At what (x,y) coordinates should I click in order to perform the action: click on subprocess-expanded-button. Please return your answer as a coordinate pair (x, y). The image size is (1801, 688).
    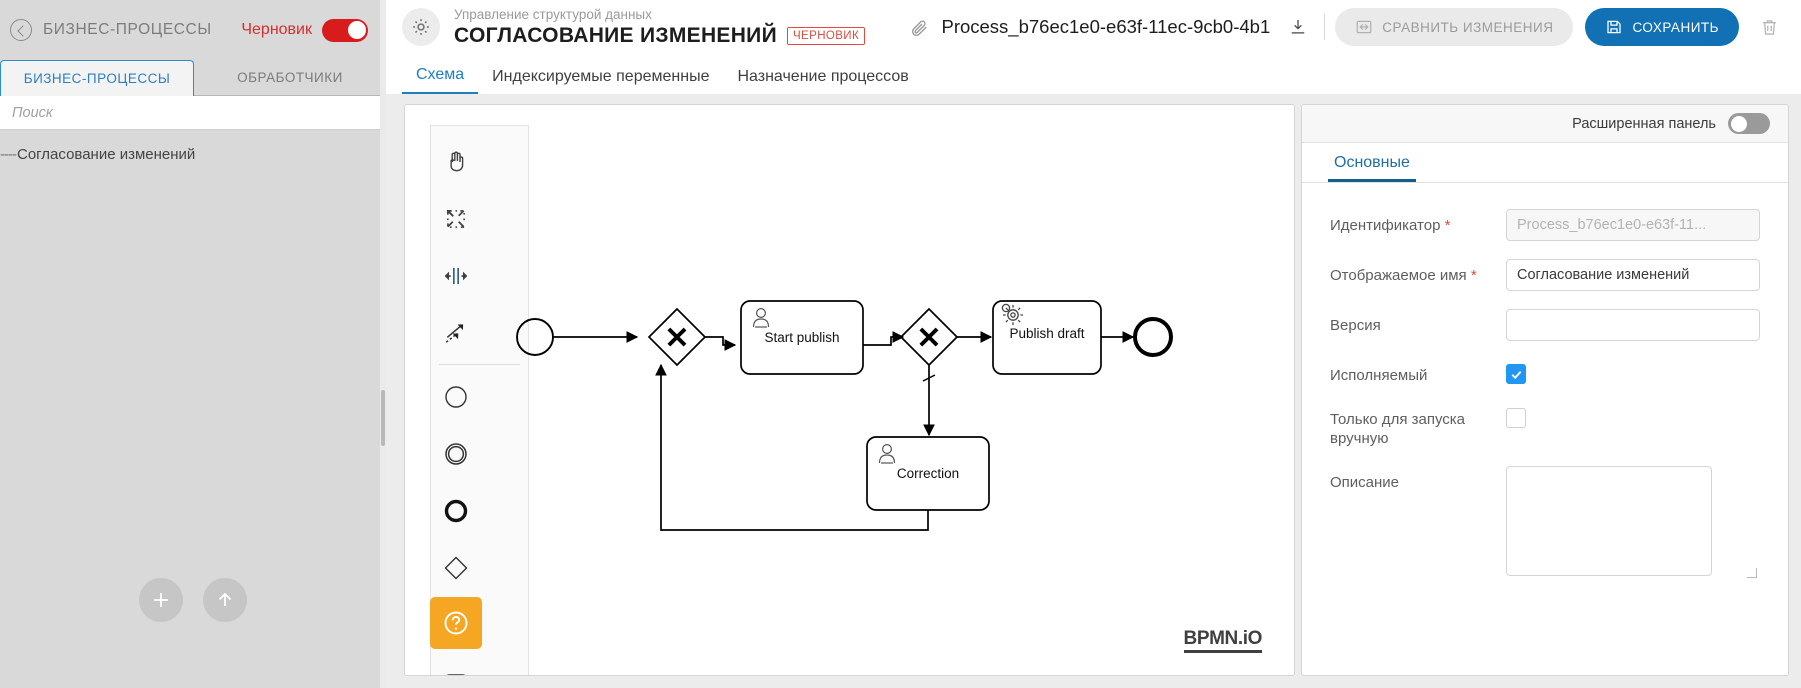
    Looking at the image, I should click on (455, 664).